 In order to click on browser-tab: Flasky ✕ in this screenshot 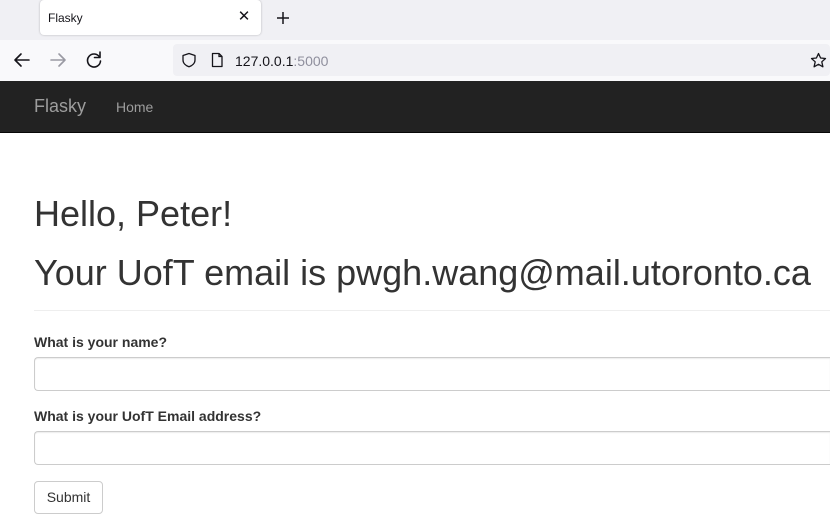, I will do `click(150, 17)`.